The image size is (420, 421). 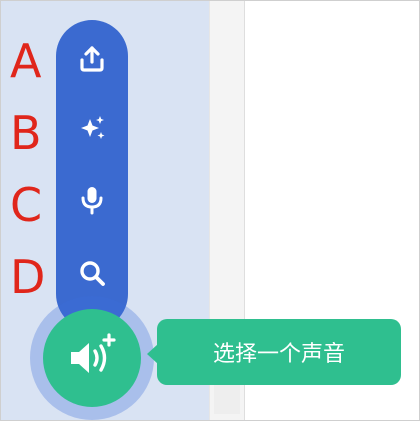 What do you see at coordinates (26, 133) in the screenshot?
I see `annotation-letter-b: B` at bounding box center [26, 133].